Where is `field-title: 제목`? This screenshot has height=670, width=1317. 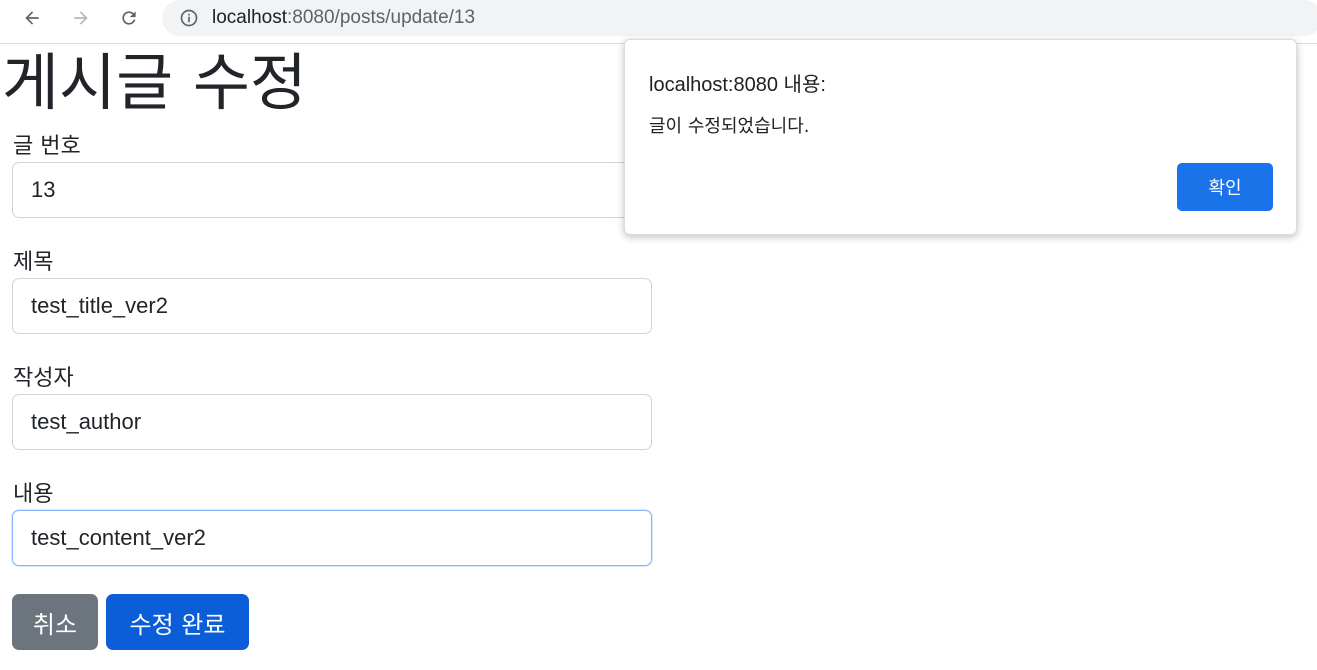
field-title: 제목 is located at coordinates (332, 292).